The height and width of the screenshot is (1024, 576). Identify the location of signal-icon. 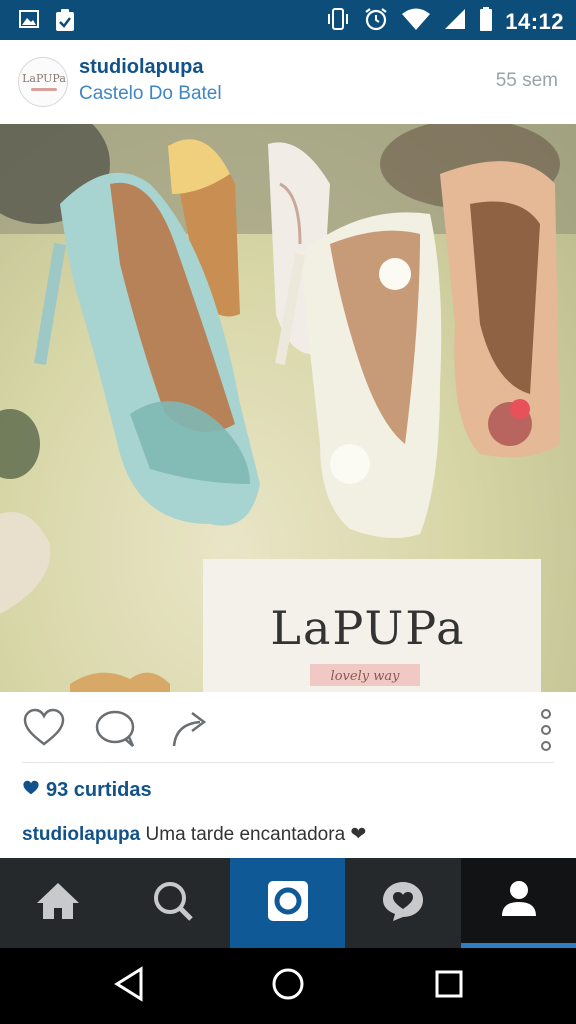
(455, 21).